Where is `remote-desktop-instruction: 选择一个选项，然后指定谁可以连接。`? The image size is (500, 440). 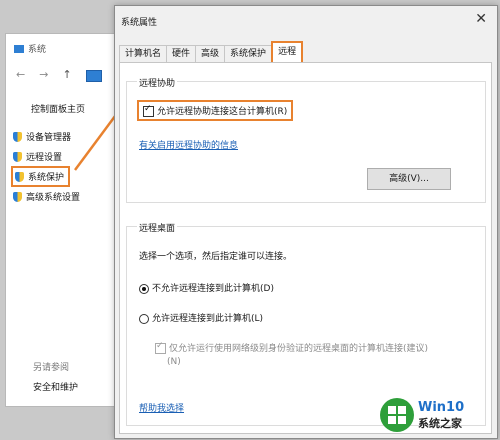 remote-desktop-instruction: 选择一个选项，然后指定谁可以连接。 is located at coordinates (216, 257).